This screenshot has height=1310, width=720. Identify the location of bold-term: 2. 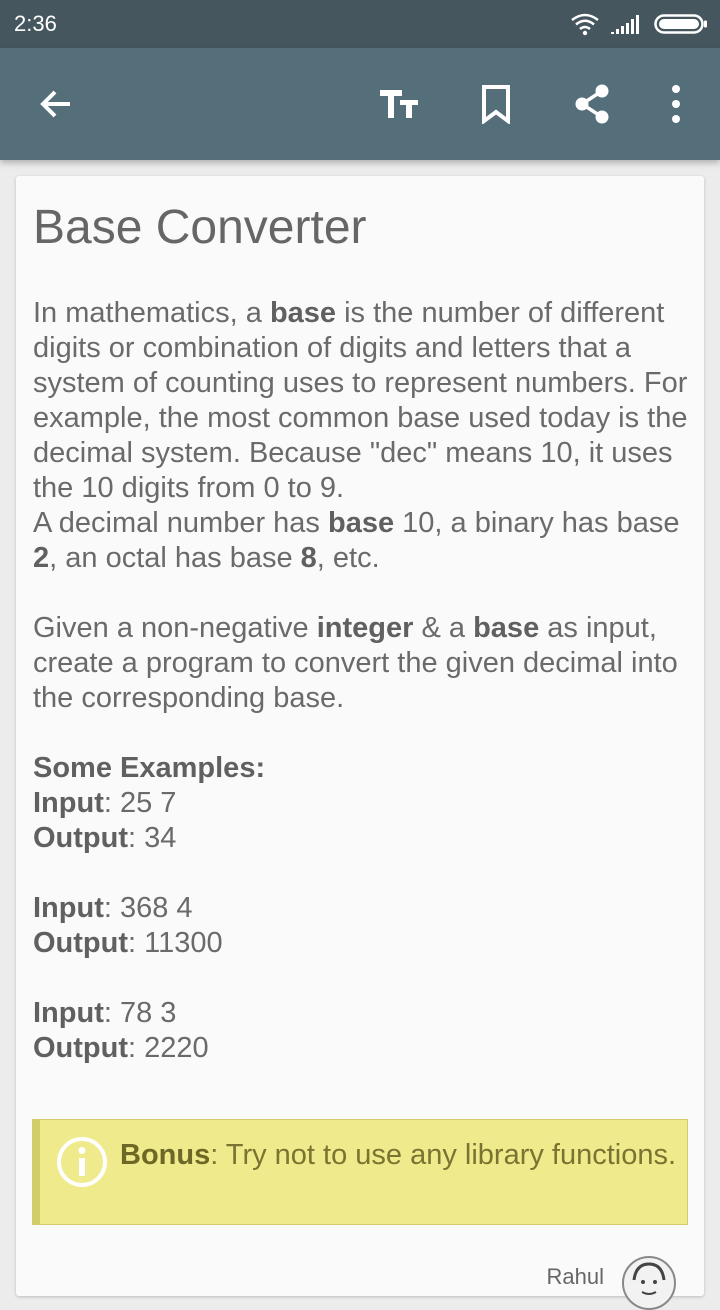
(41, 558).